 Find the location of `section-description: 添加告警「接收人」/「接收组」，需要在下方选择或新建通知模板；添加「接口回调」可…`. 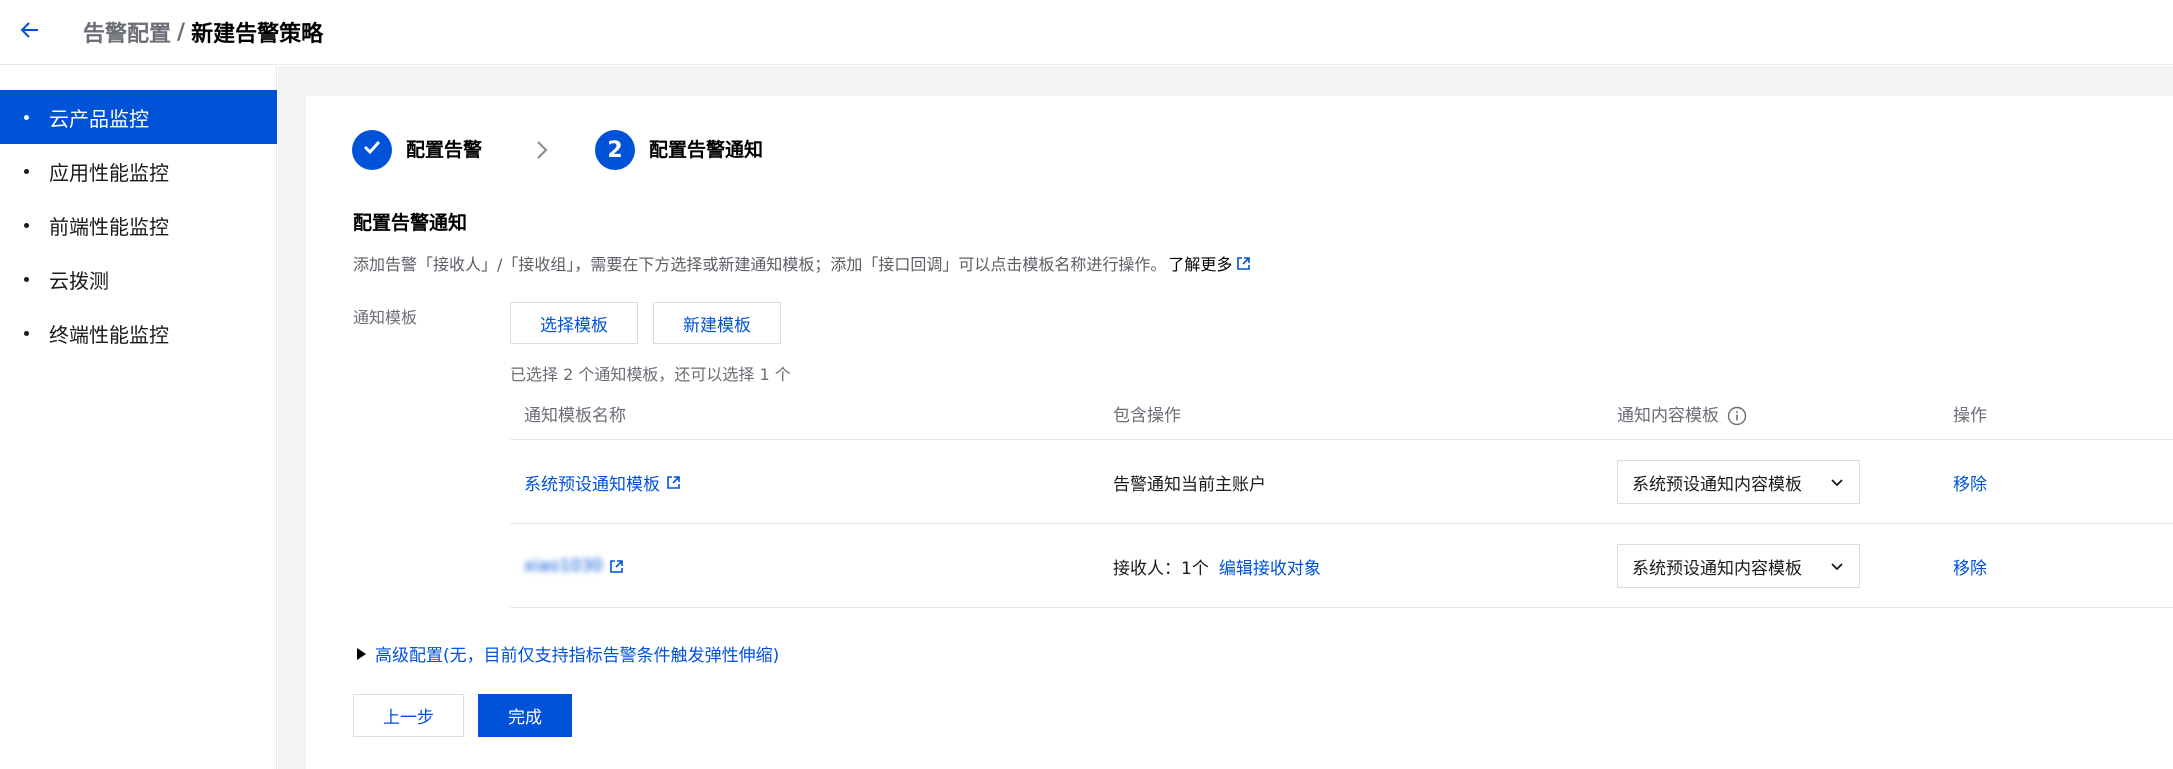

section-description: 添加告警「接收人」/「接收组」，需要在下方选择或新建通知模板；添加「接口回调」可… is located at coordinates (802, 263).